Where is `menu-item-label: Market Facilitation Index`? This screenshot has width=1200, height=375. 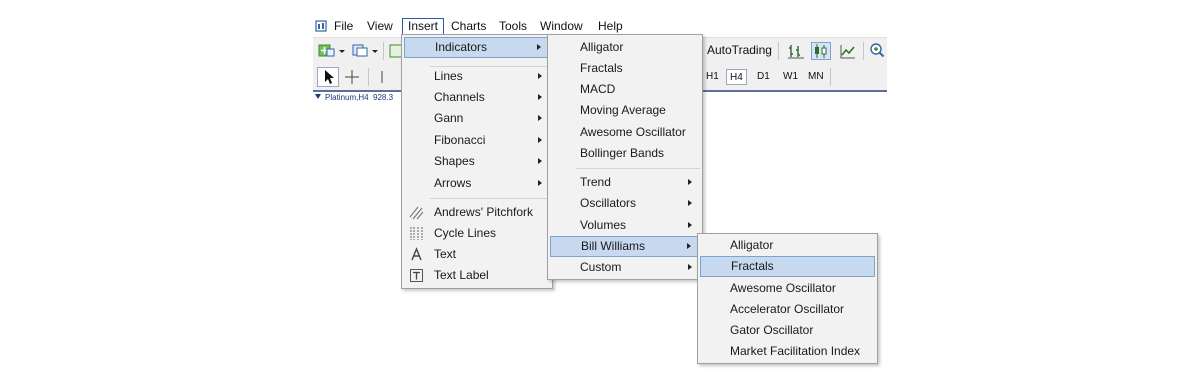
menu-item-label: Market Facilitation Index is located at coordinates (795, 351).